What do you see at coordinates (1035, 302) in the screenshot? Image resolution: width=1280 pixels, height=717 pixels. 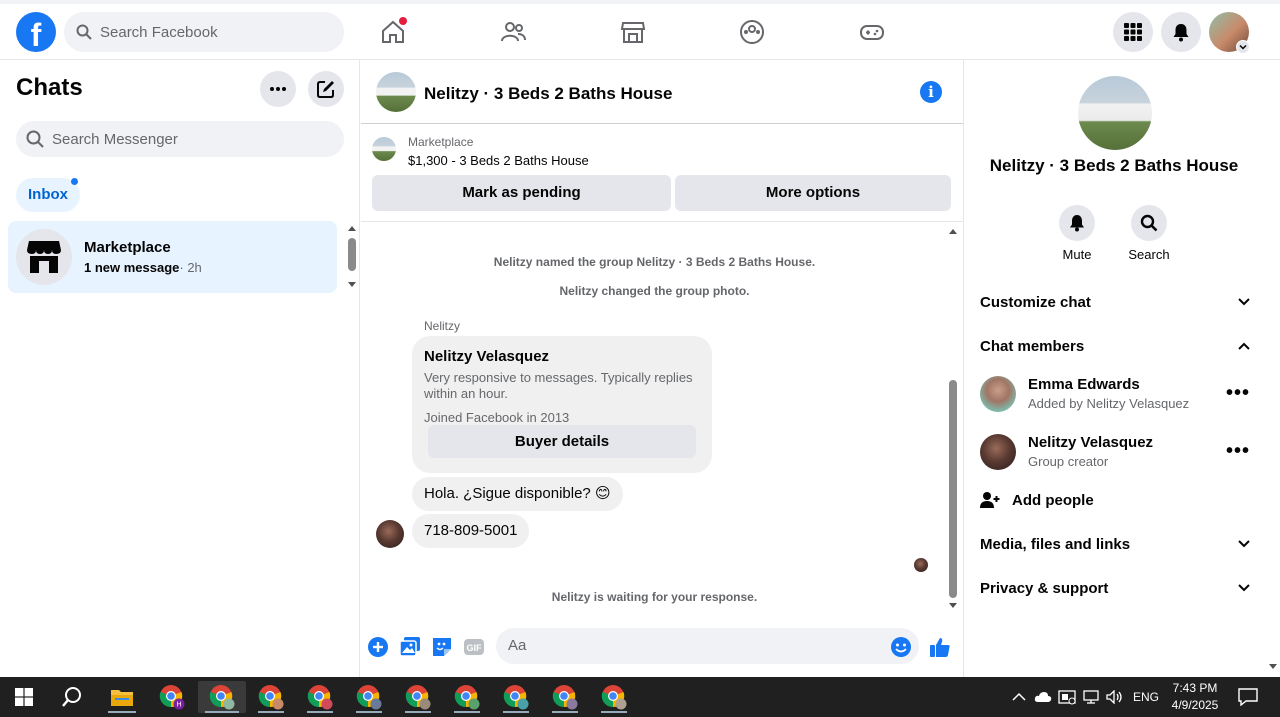 I see `customize-chat-label: Customize chat` at bounding box center [1035, 302].